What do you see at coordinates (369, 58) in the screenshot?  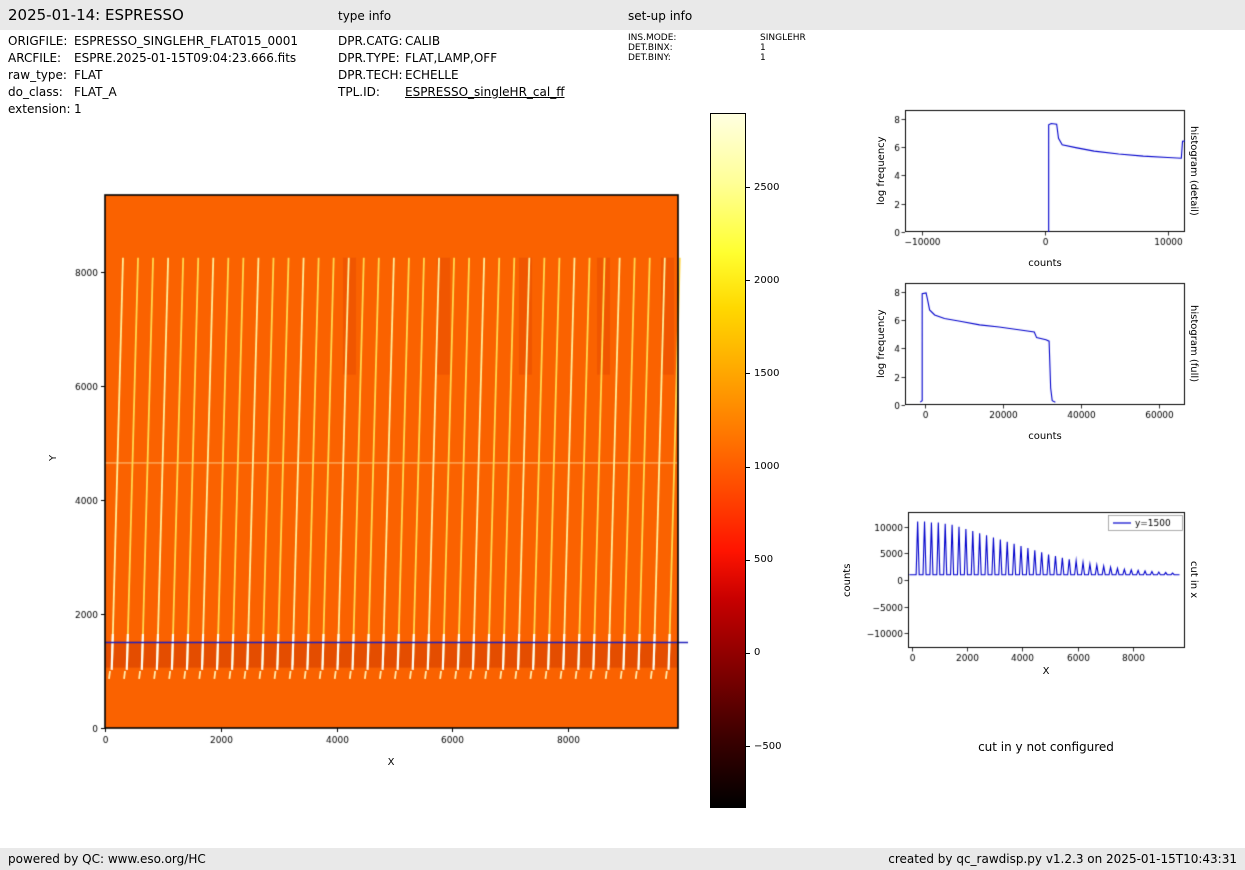 I see `field-label: DPR.TYPE:` at bounding box center [369, 58].